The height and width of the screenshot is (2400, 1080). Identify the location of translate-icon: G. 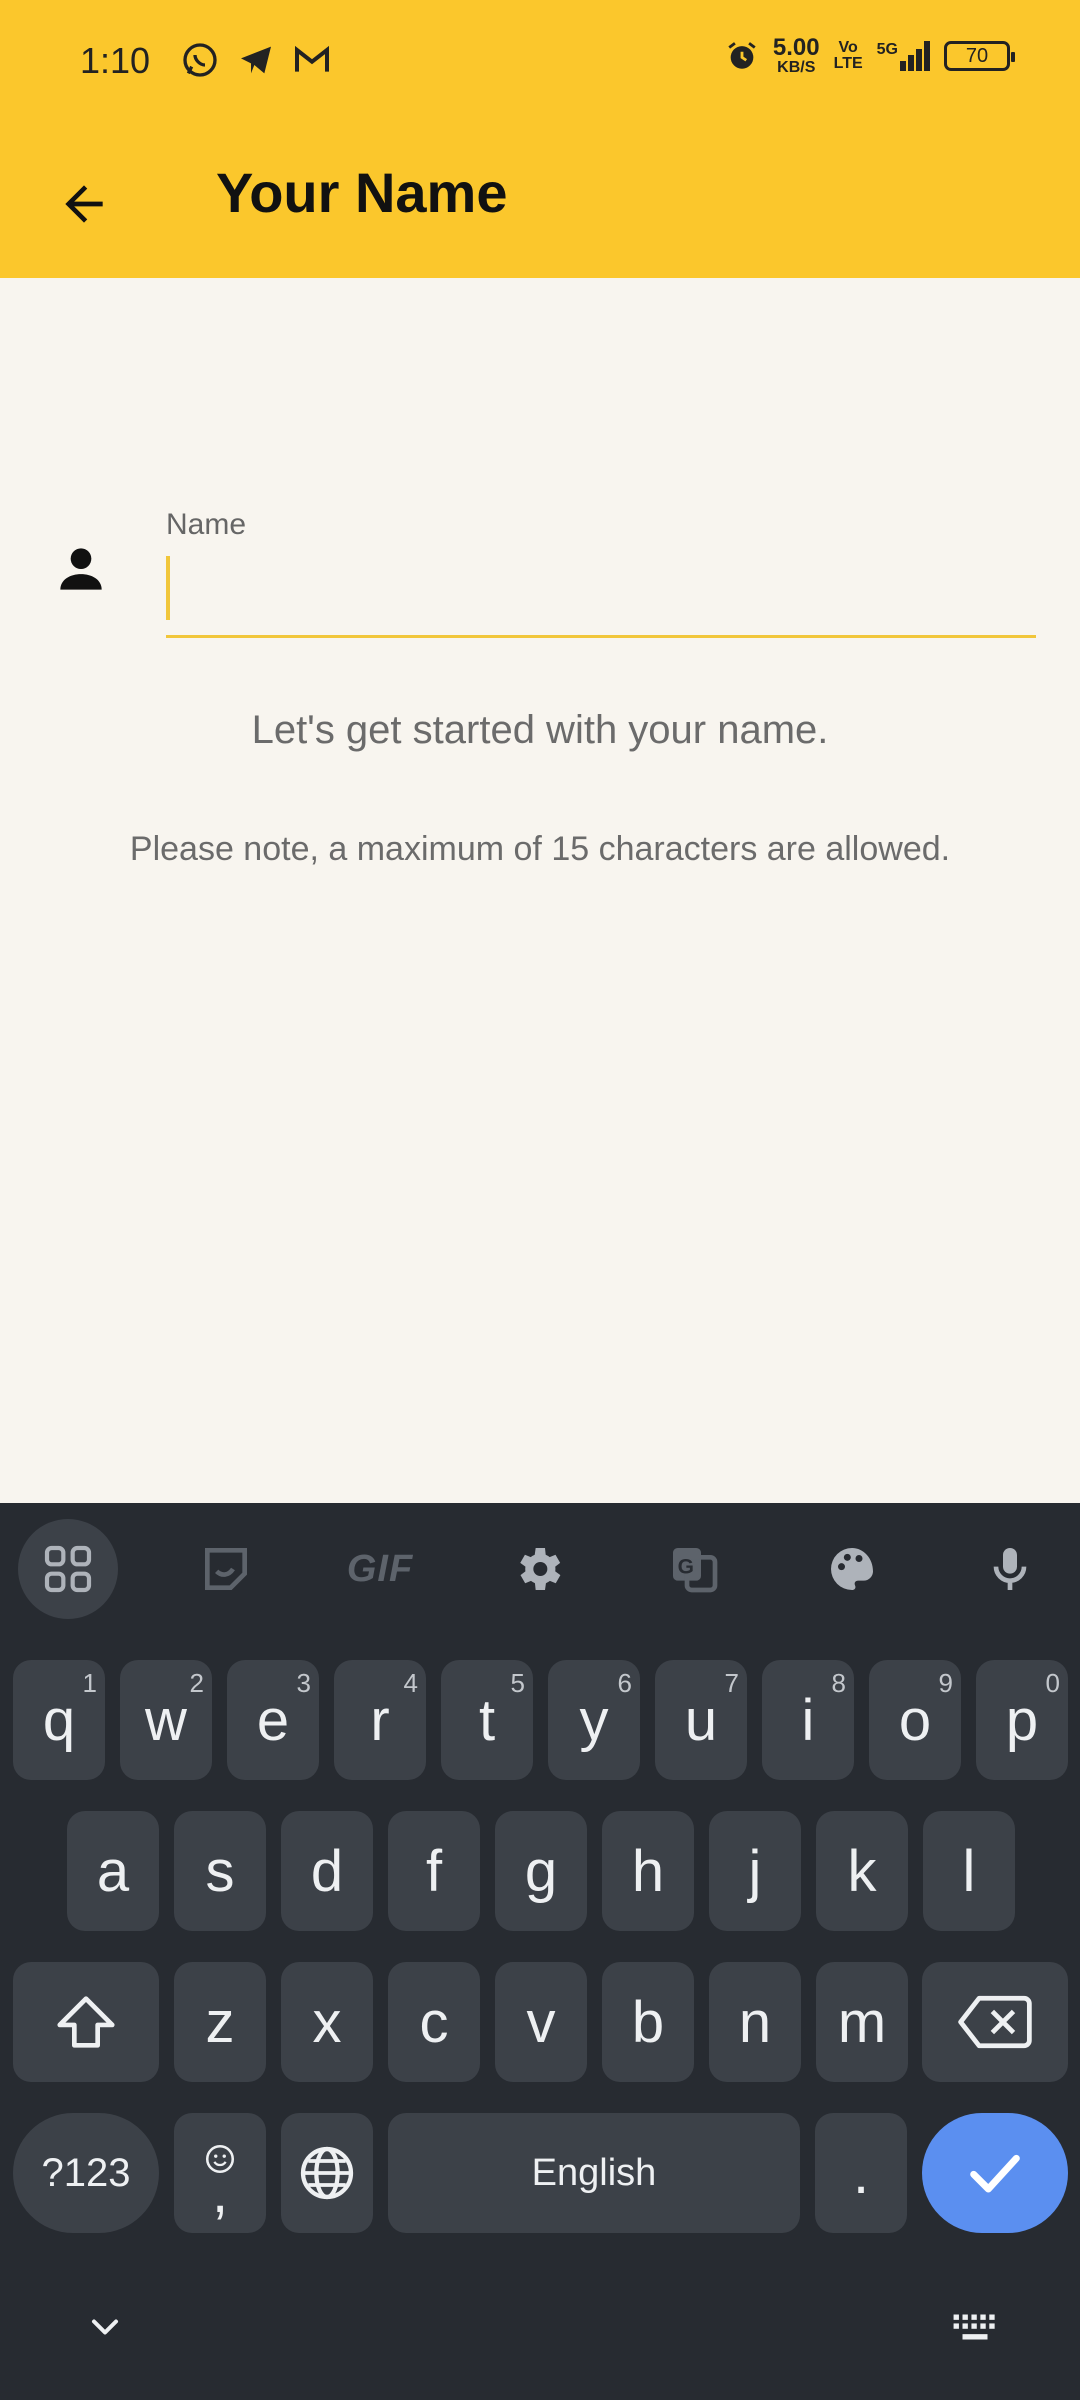
(695, 1570).